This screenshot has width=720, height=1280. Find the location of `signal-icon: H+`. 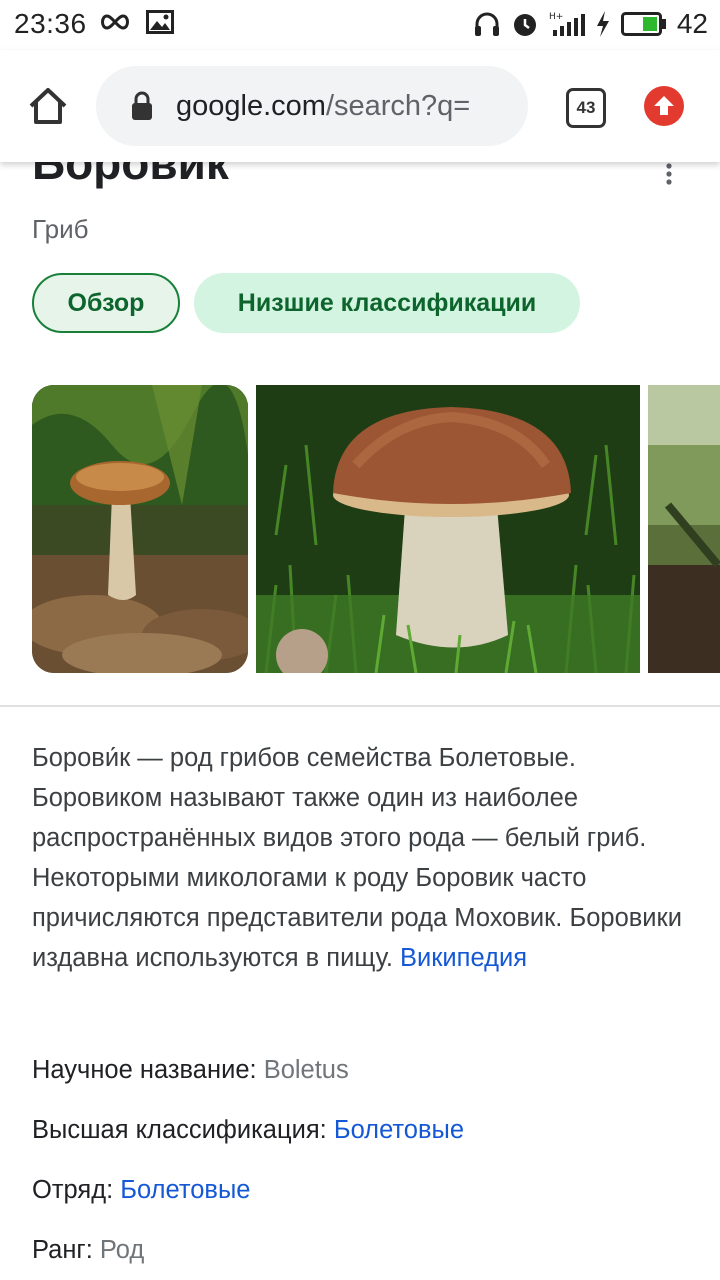

signal-icon: H+ is located at coordinates (567, 24).